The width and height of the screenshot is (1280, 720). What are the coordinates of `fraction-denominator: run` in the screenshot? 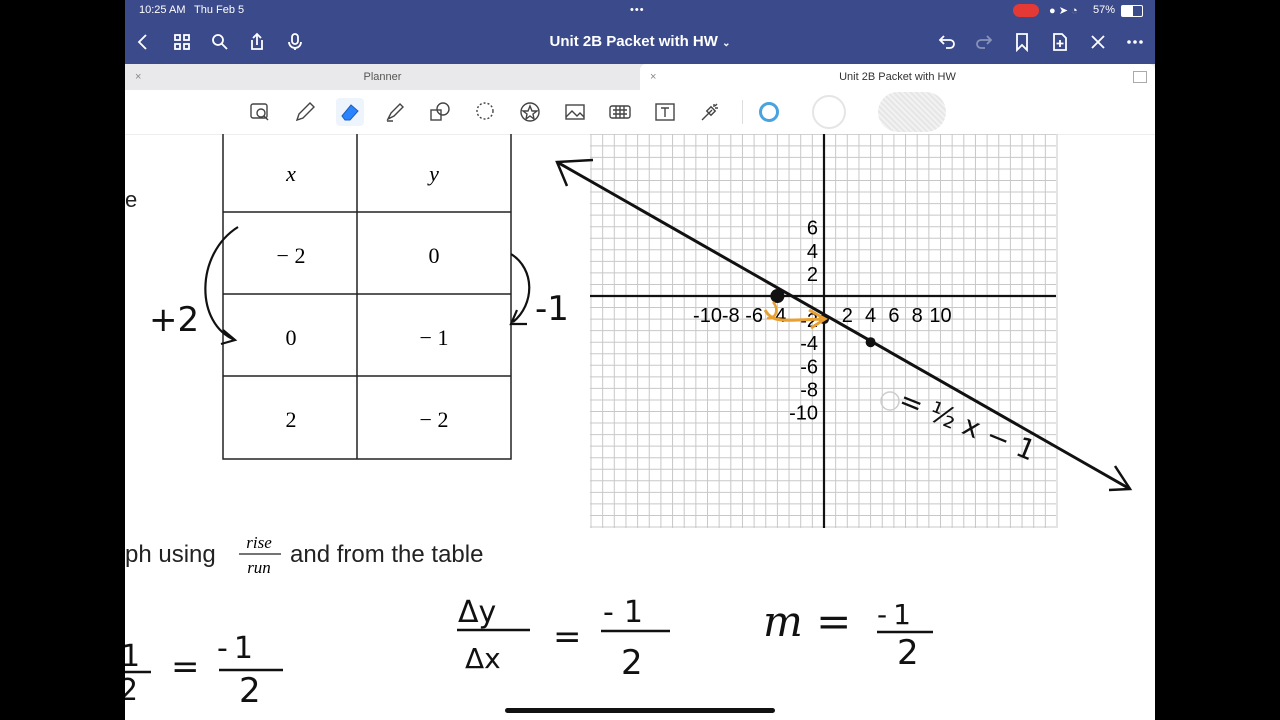 It's located at (259, 567).